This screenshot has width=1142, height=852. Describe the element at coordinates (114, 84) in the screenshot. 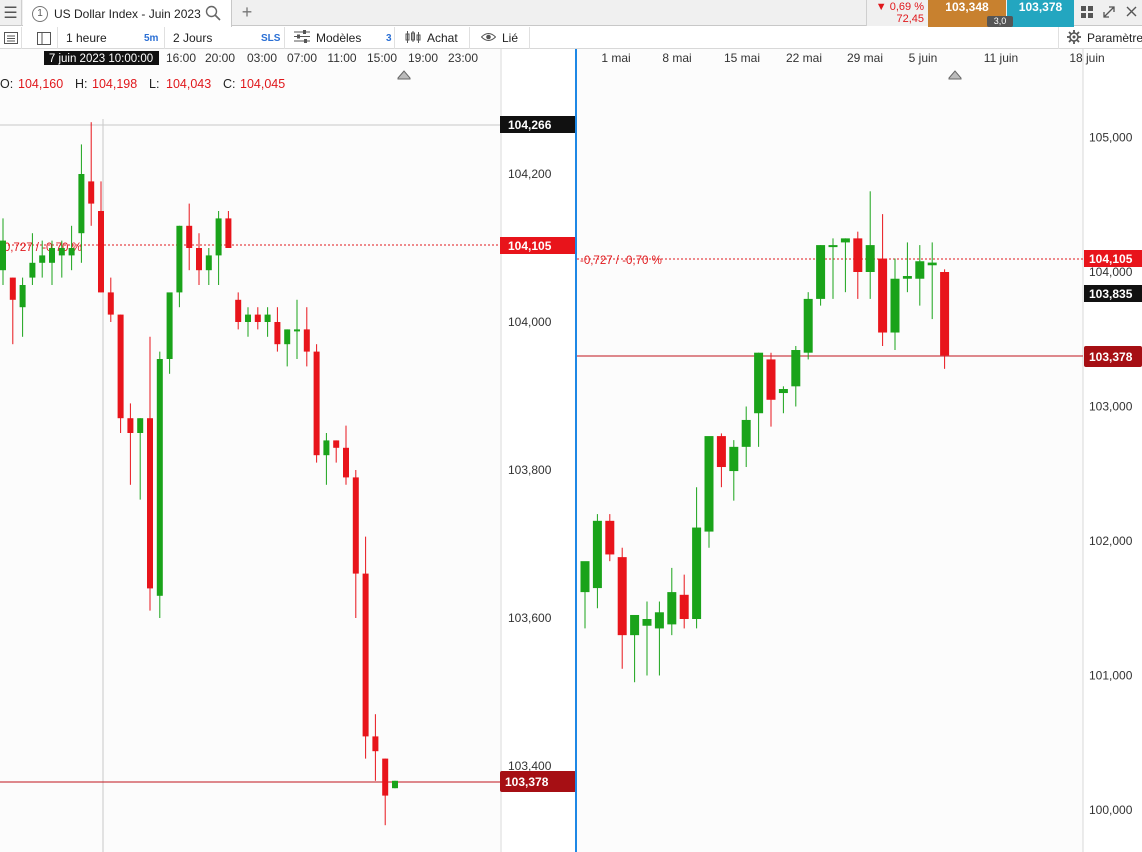

I see `ohlc-high: 104,198` at that location.